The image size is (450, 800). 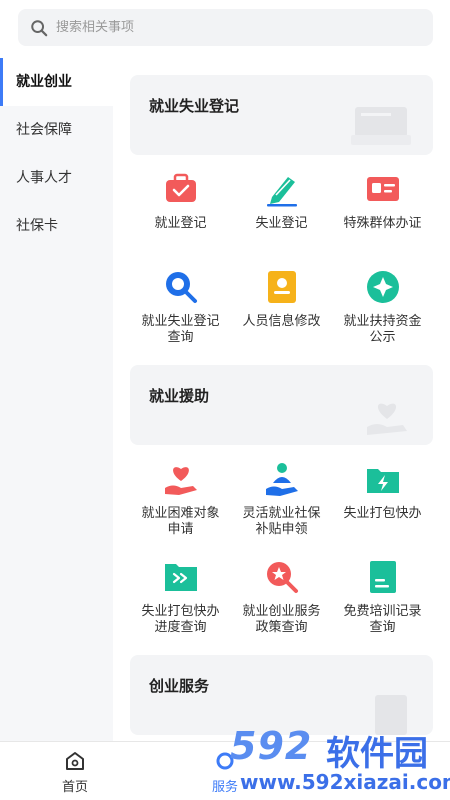 I want to click on star-search-icon, so click(x=282, y=577).